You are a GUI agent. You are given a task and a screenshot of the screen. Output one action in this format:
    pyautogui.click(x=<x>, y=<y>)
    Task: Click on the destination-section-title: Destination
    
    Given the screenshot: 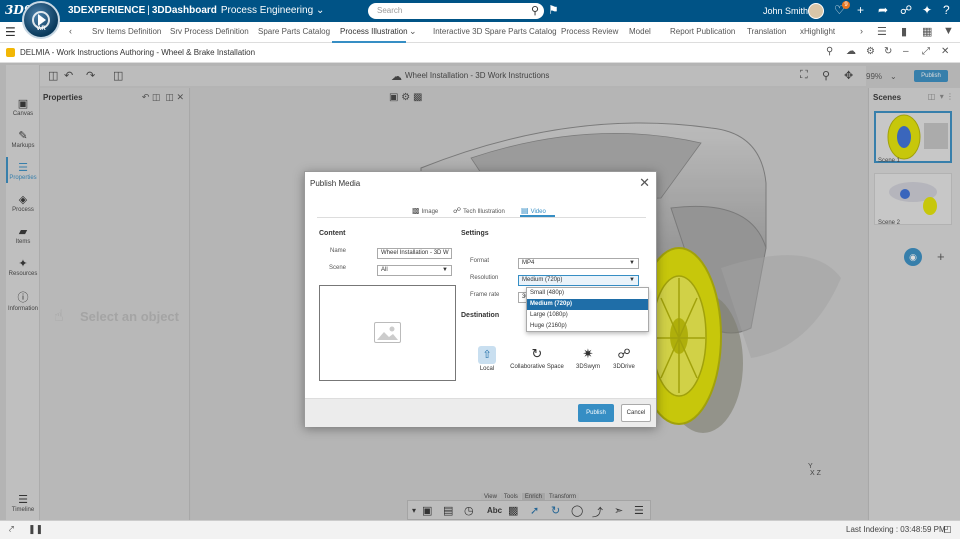 What is the action you would take?
    pyautogui.click(x=480, y=315)
    